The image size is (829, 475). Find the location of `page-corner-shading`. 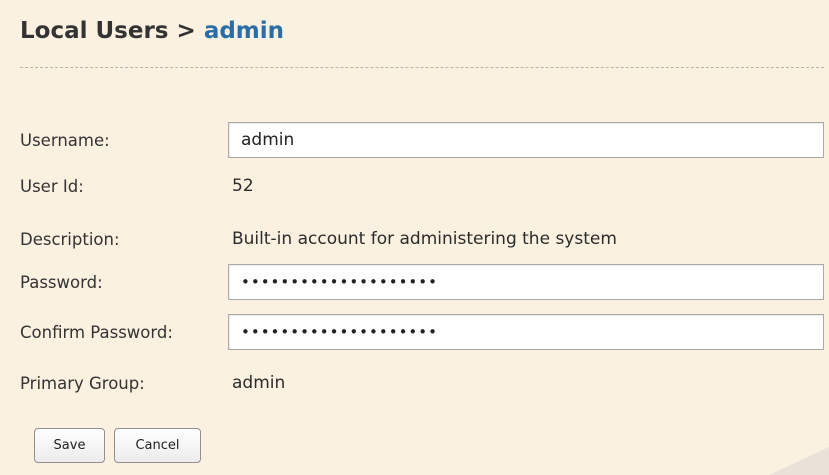

page-corner-shading is located at coordinates (799, 461).